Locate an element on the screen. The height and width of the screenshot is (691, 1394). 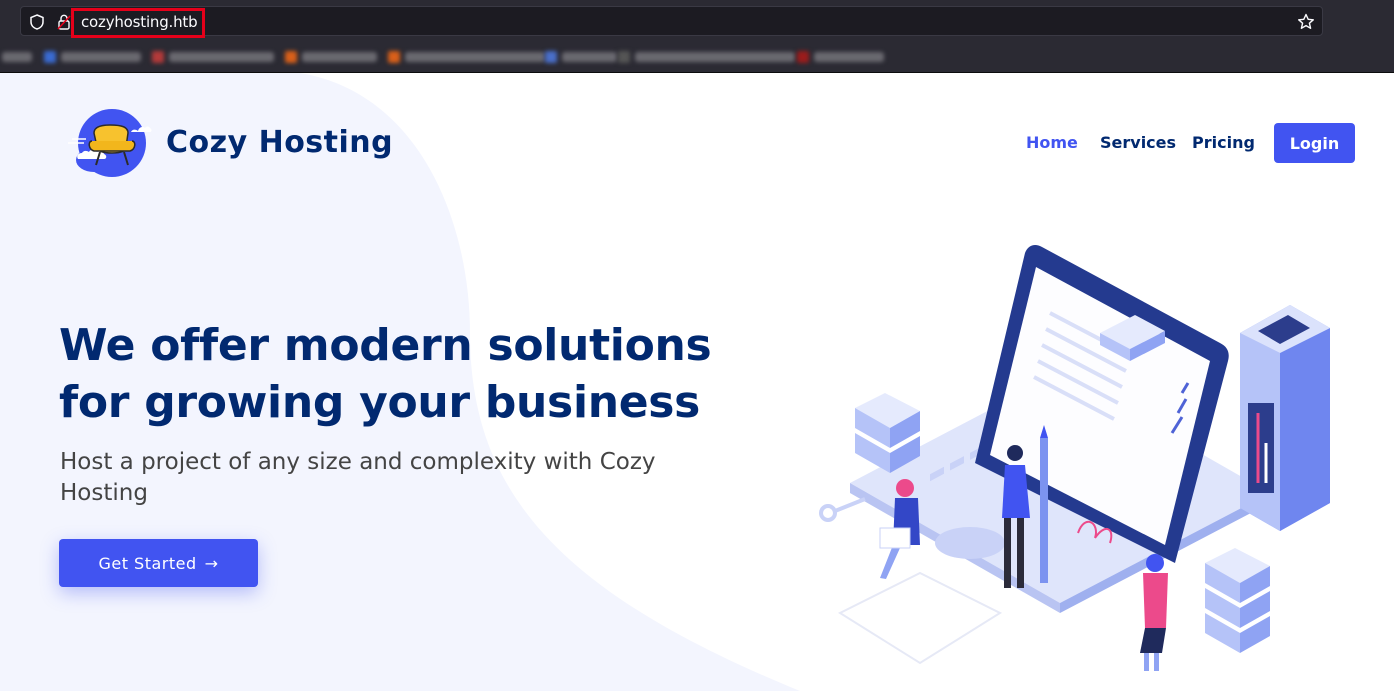
nav-home: Home is located at coordinates (1052, 142).